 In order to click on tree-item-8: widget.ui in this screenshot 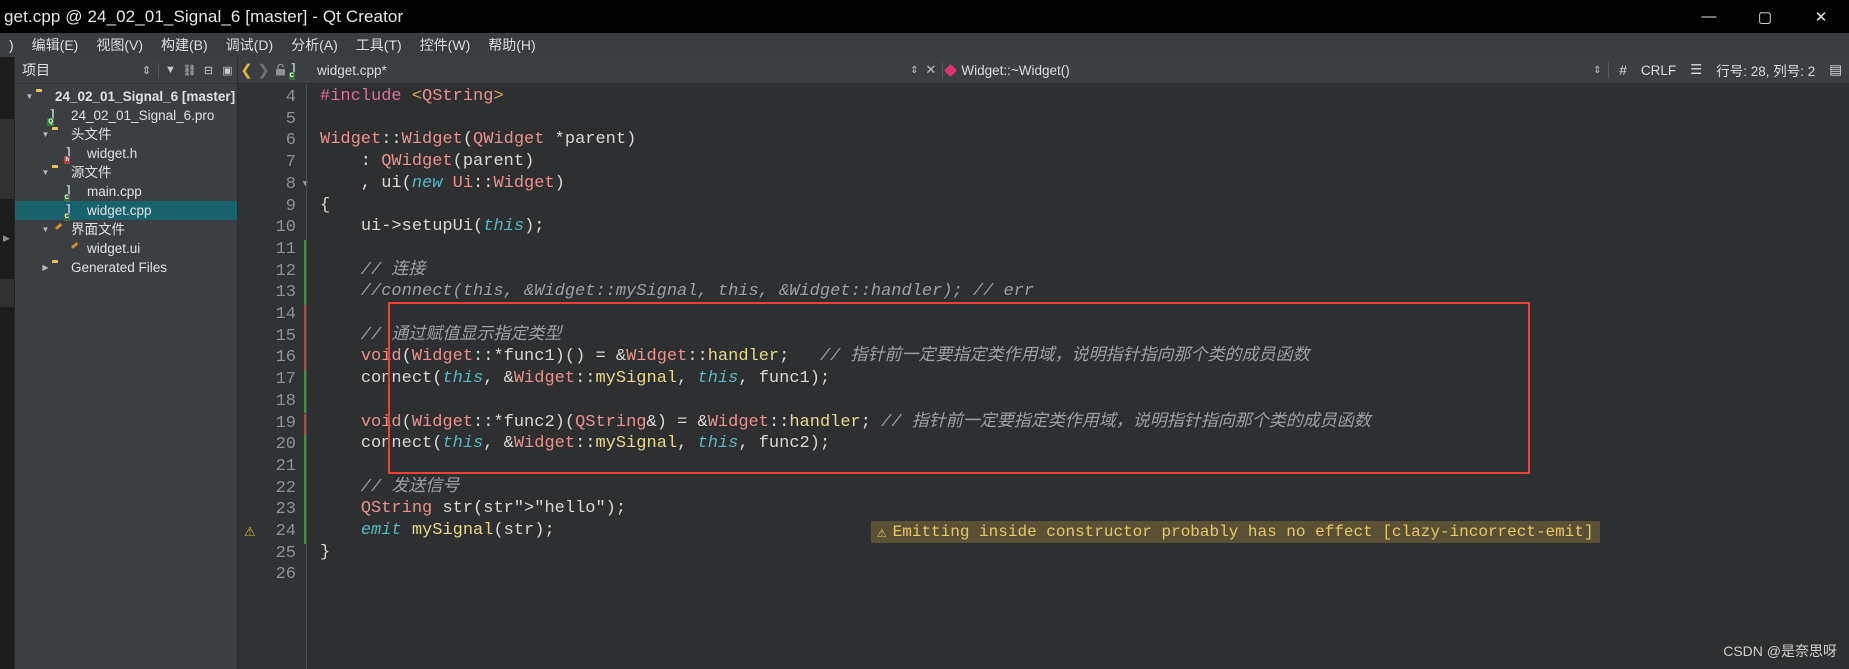, I will do `click(126, 248)`.